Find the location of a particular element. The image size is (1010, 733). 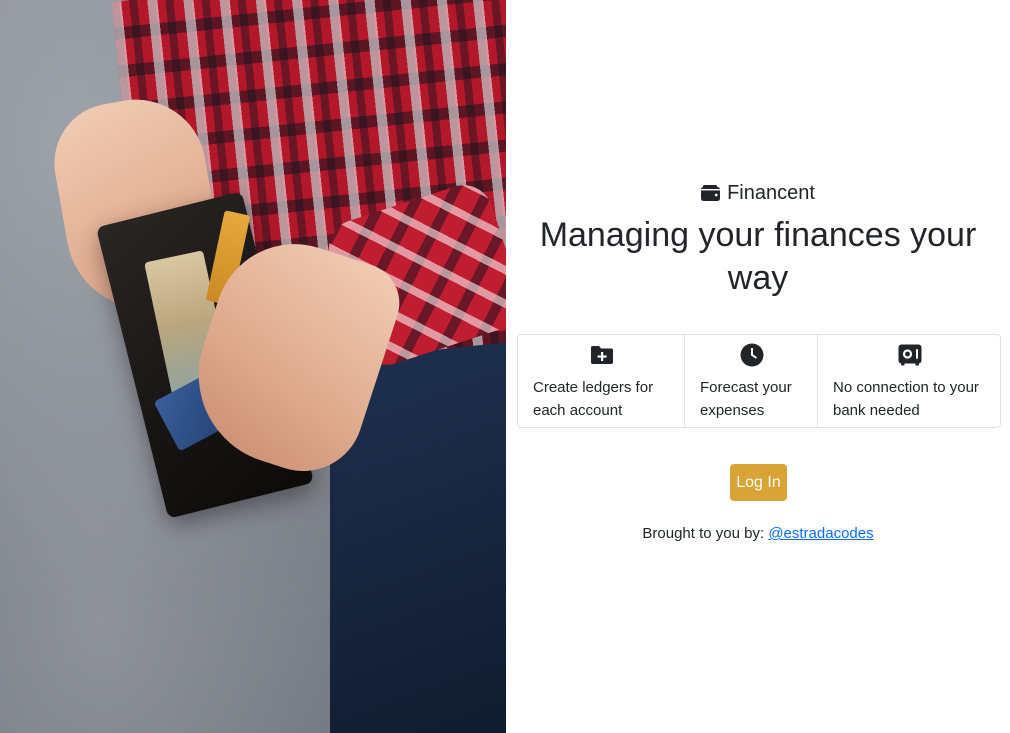

feature-text: No connection to your bank needed is located at coordinates (906, 399).